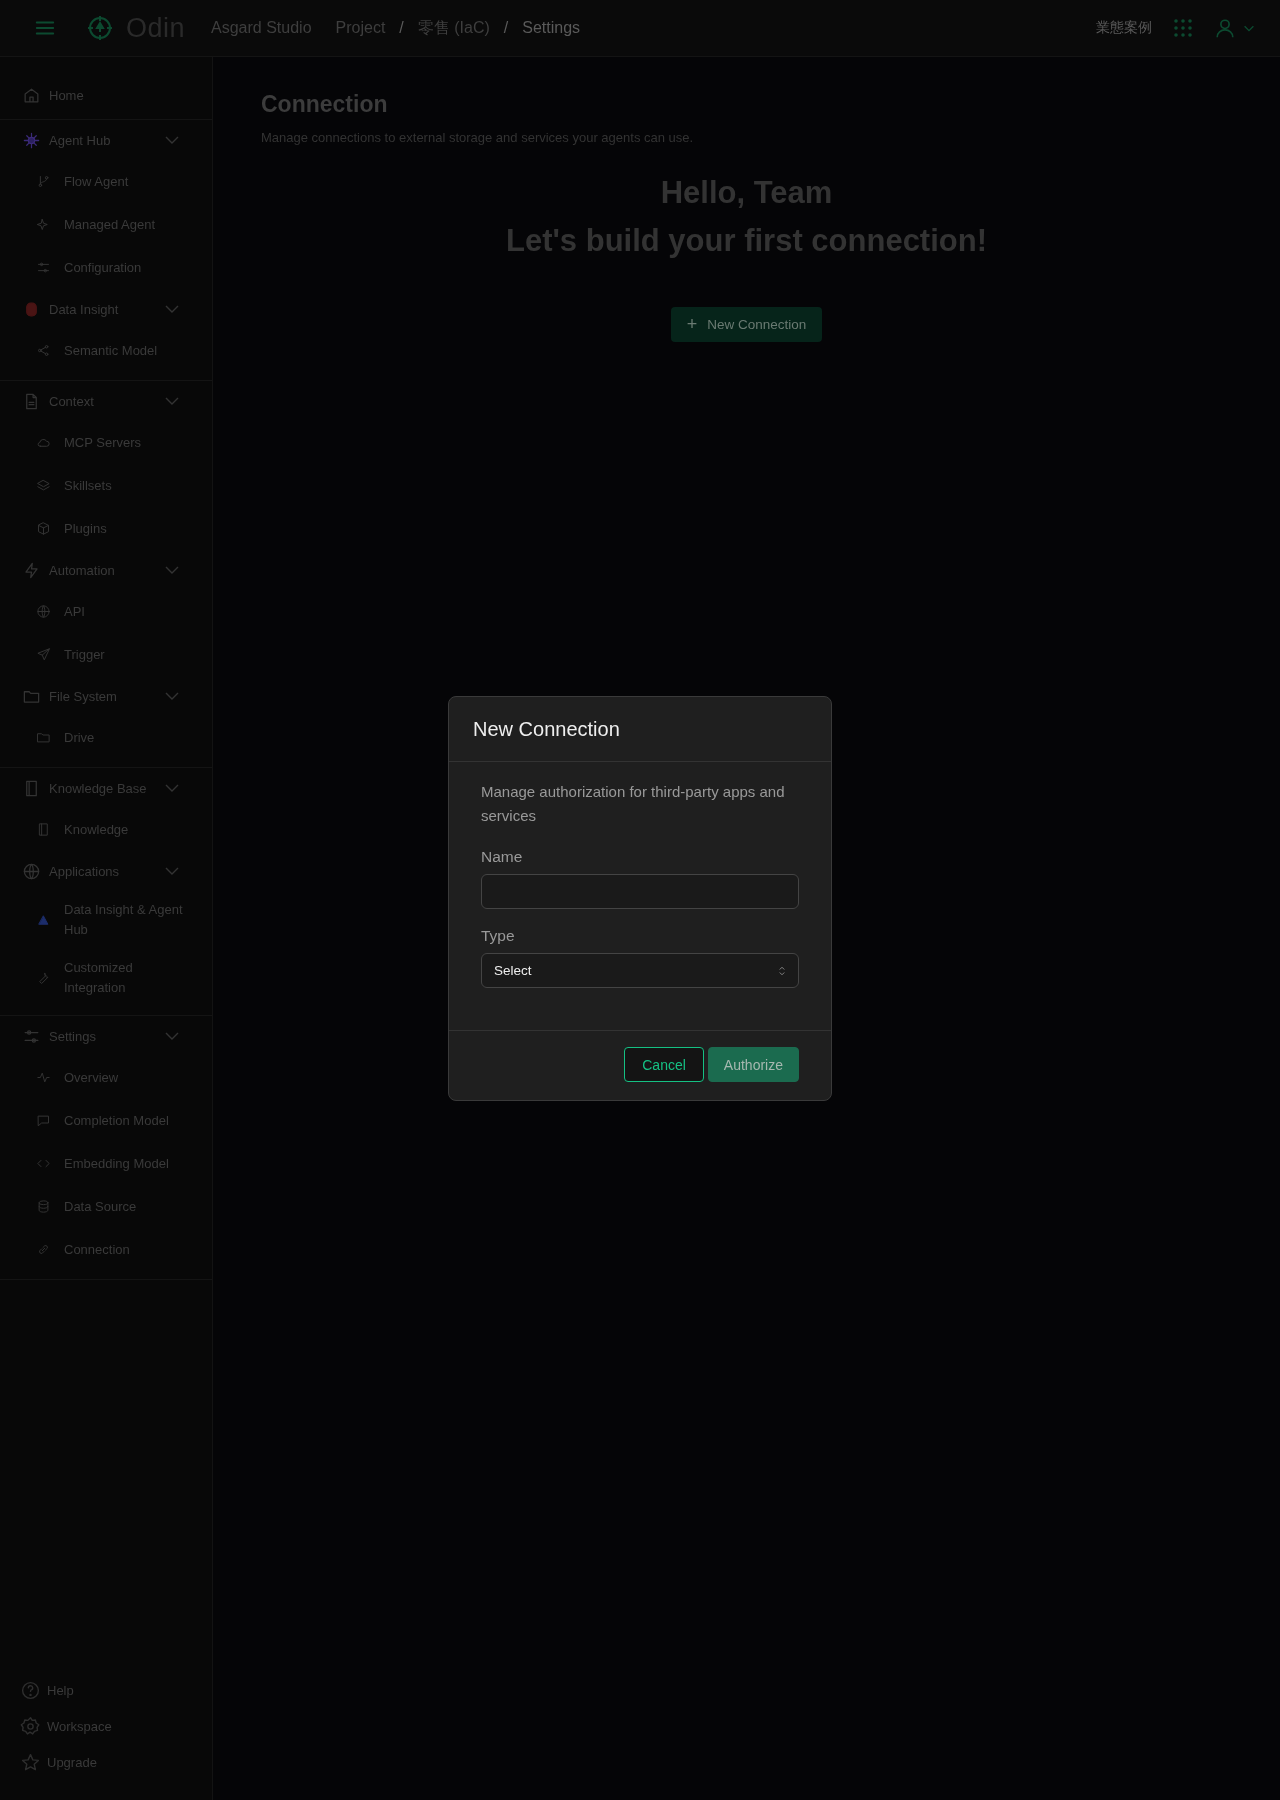  I want to click on gear-icon, so click(30, 1726).